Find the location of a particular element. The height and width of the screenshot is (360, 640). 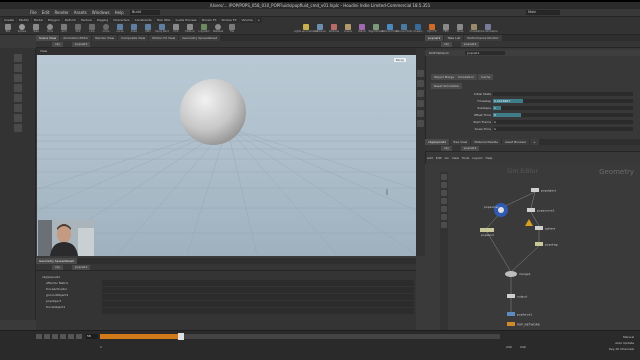

path-popnet: popnet1 is located at coordinates (81, 44).